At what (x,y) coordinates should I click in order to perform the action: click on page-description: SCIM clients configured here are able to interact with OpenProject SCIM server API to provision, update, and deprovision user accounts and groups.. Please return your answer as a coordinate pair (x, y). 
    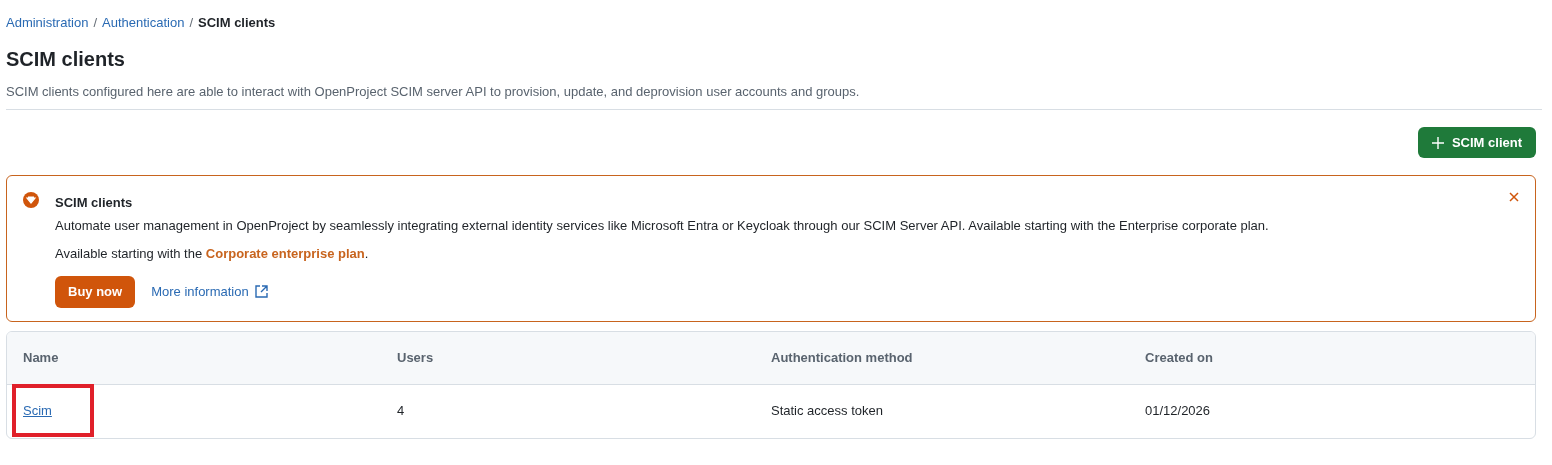
    Looking at the image, I should click on (433, 91).